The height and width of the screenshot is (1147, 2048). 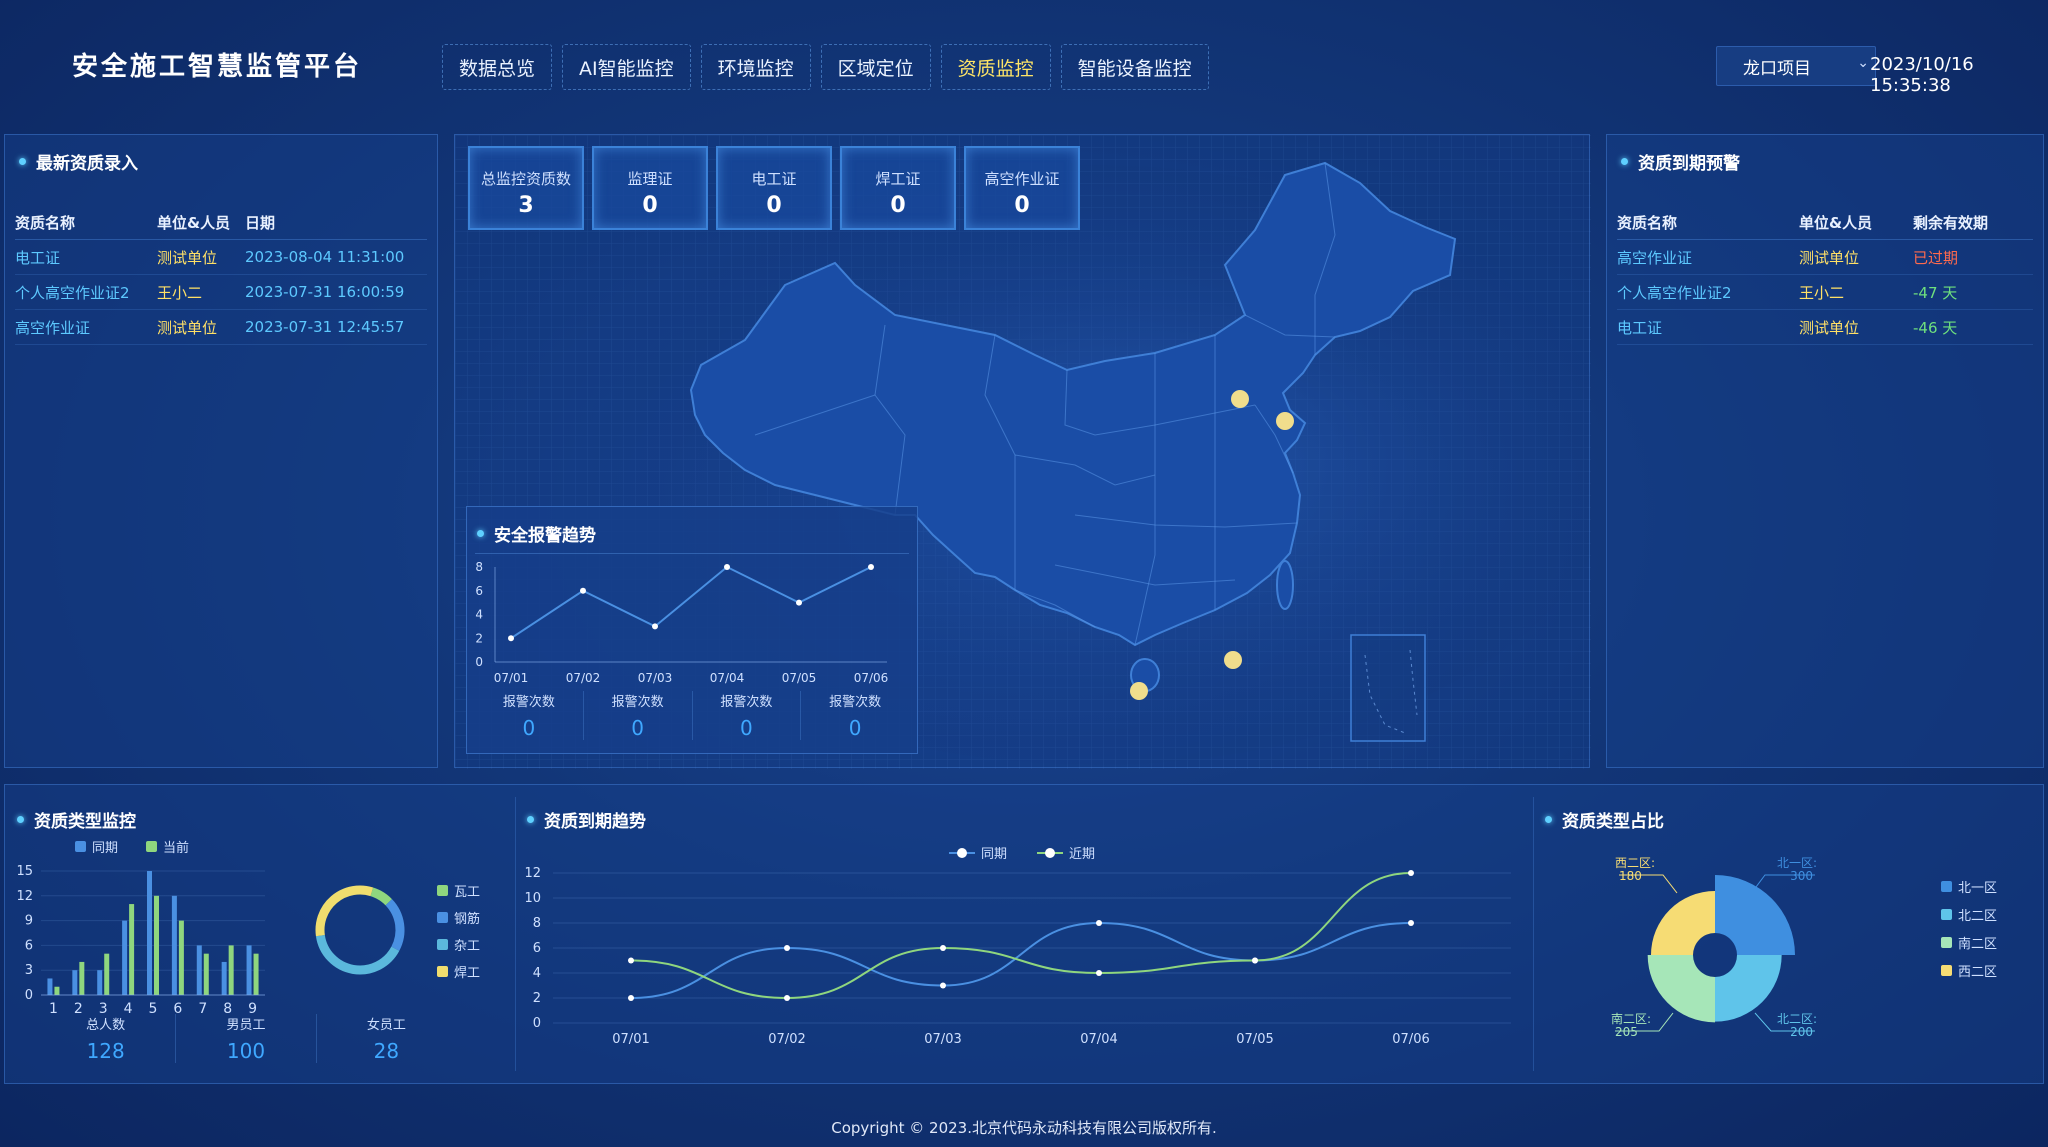 What do you see at coordinates (458, 917) in the screenshot?
I see `legend-item: 钢筋` at bounding box center [458, 917].